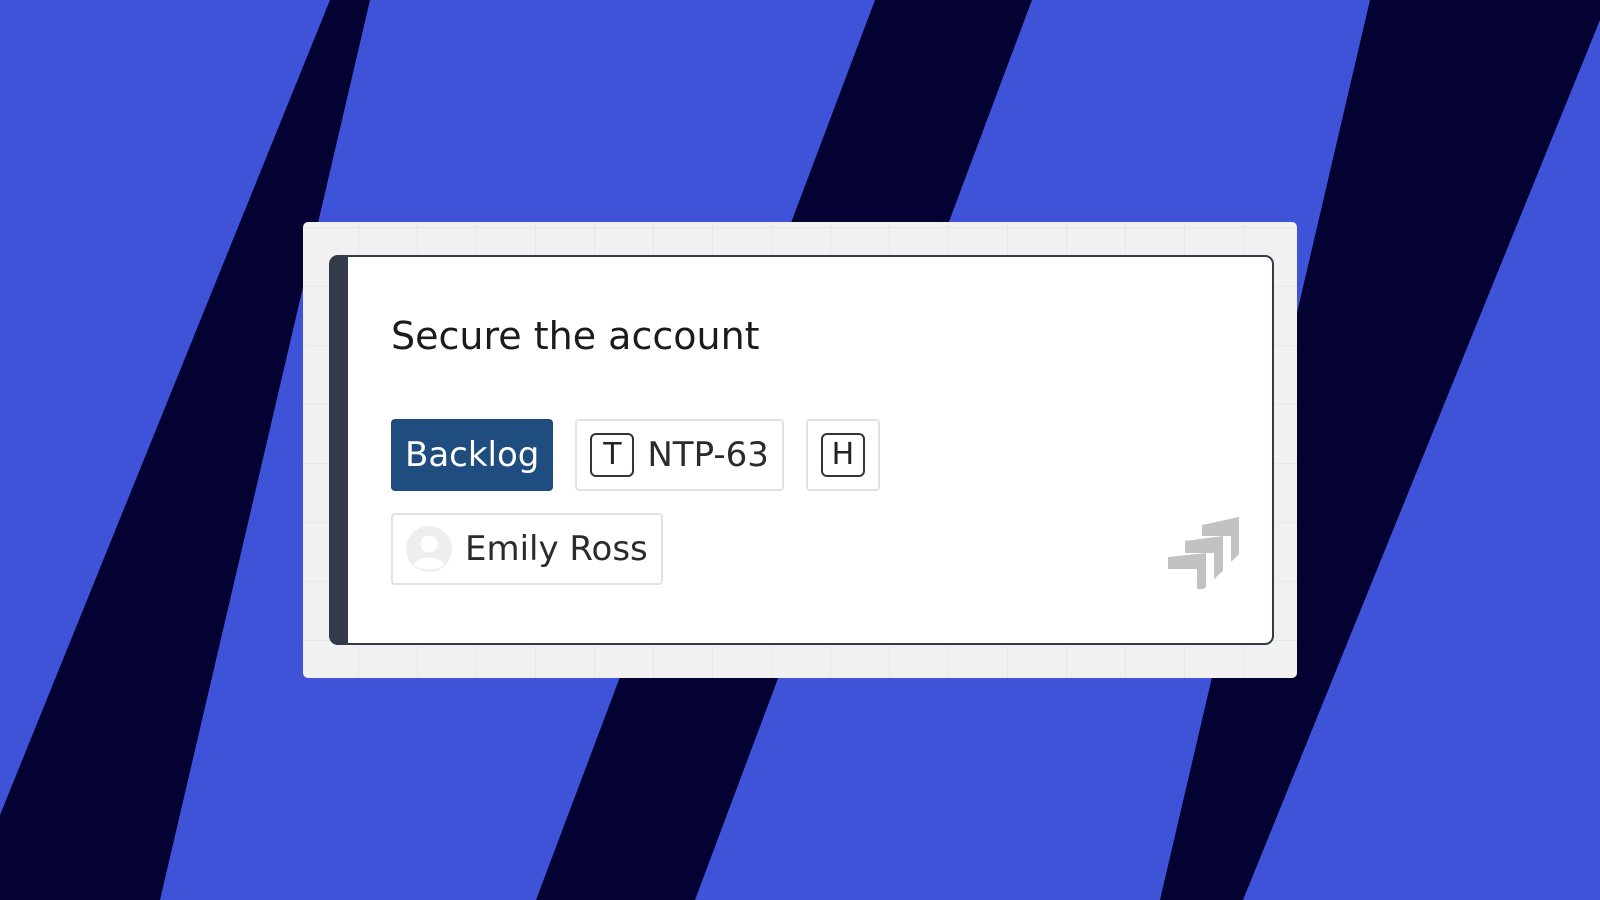  I want to click on assignee-badge: Emily Ross, so click(527, 549).